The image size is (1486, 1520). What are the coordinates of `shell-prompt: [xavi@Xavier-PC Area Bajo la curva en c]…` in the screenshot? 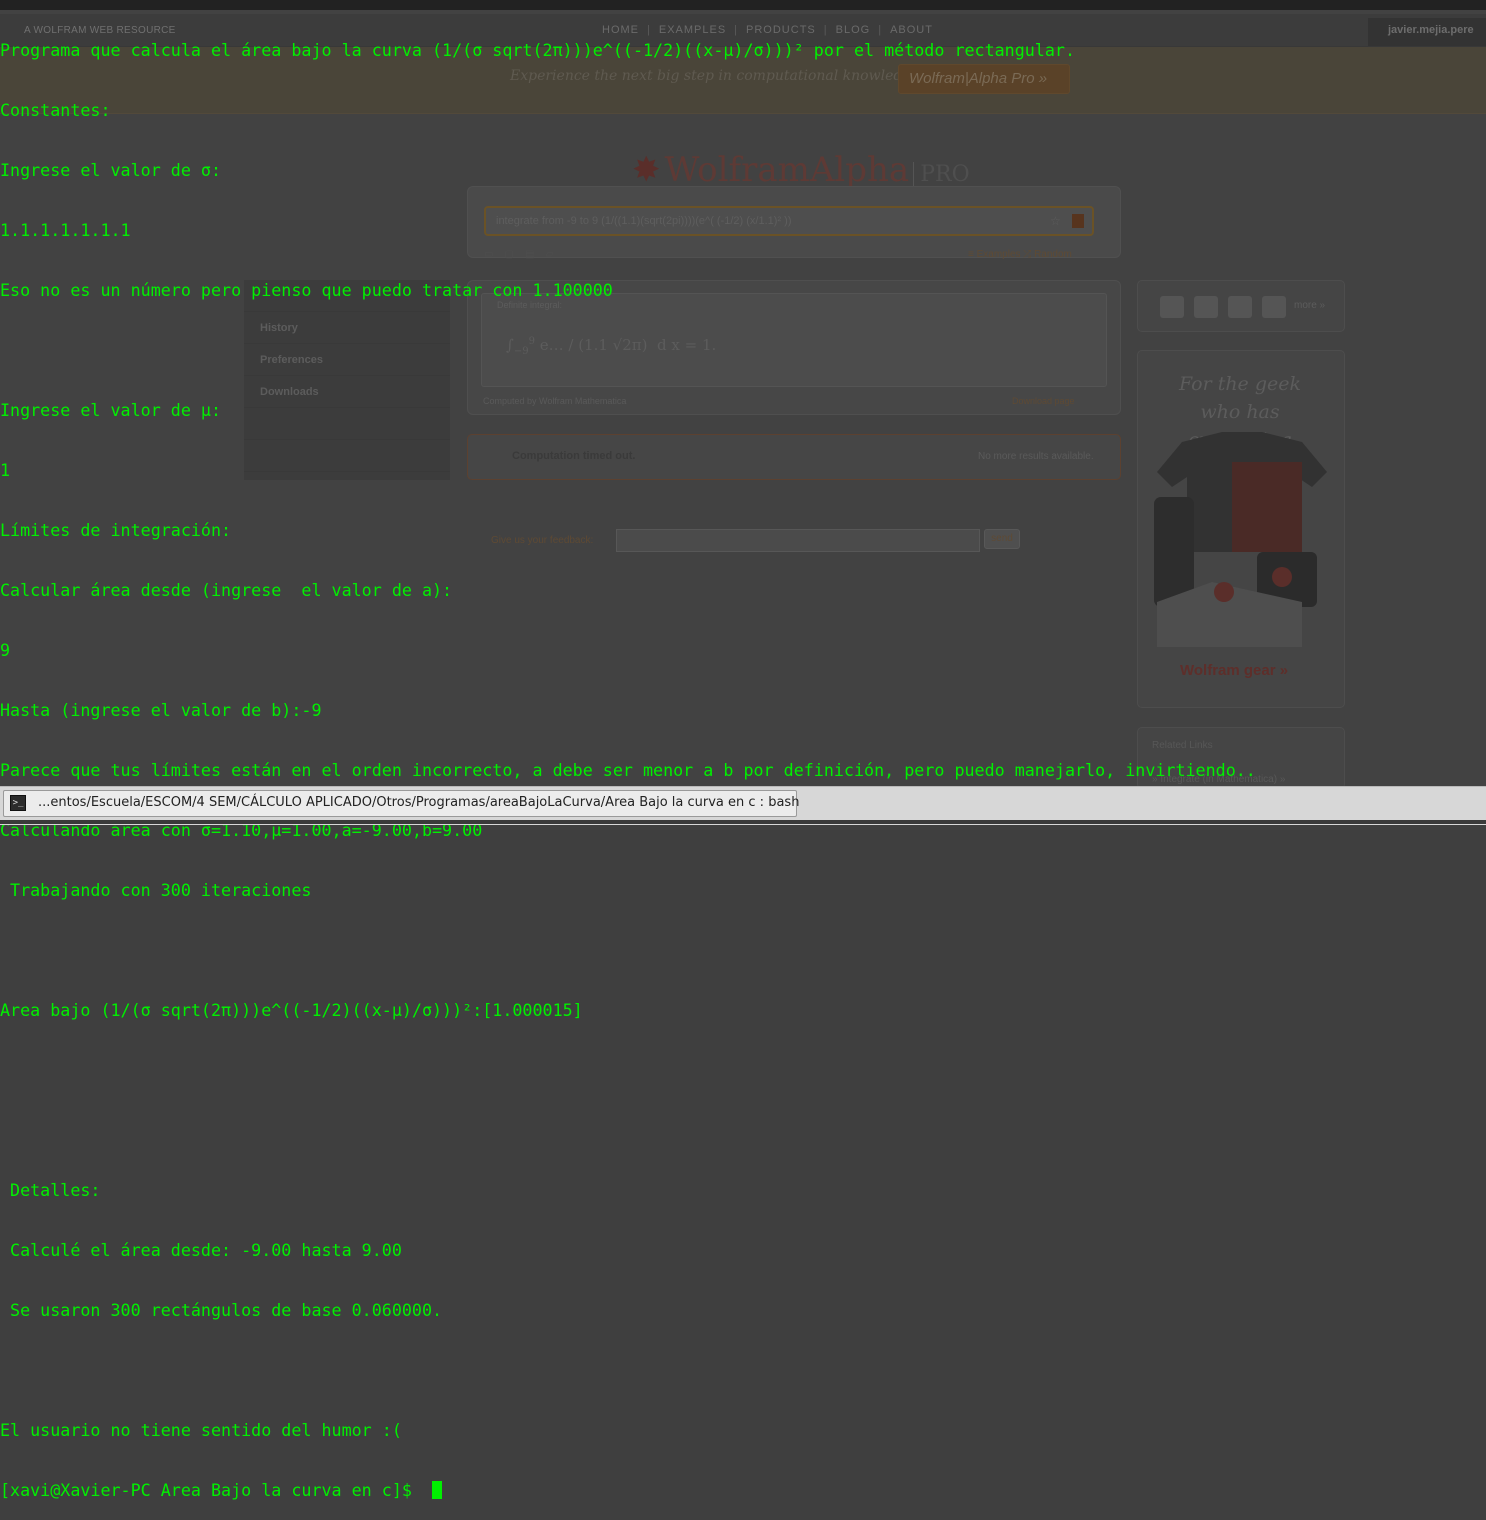 It's located at (211, 1490).